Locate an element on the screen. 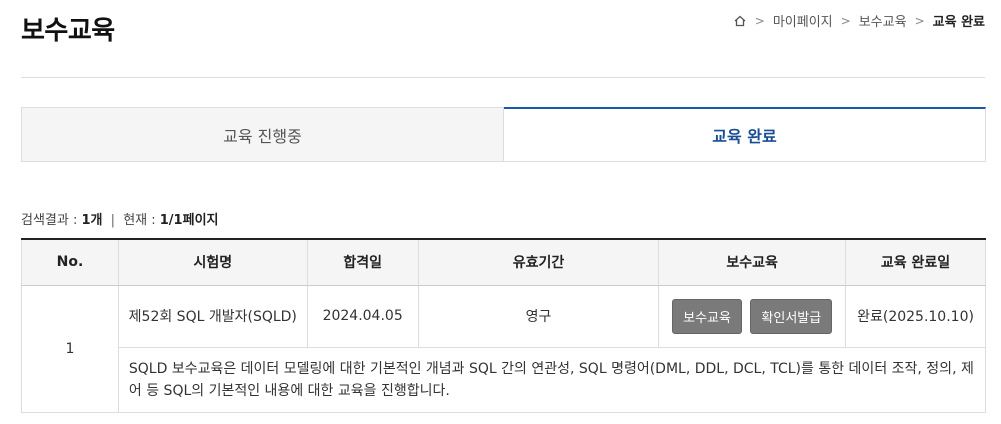  header-pass-date: 합격일 is located at coordinates (362, 262).